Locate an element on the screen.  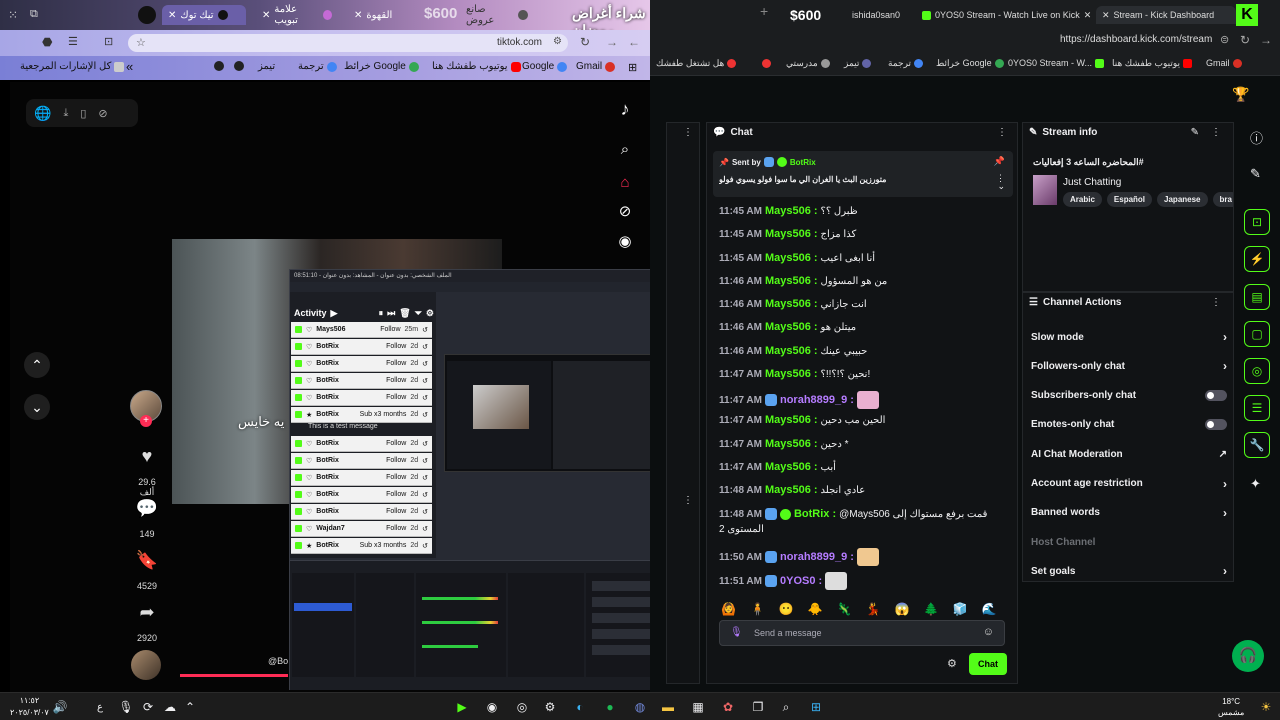
tab-overlay: $600 is located at coordinates (805, 15).